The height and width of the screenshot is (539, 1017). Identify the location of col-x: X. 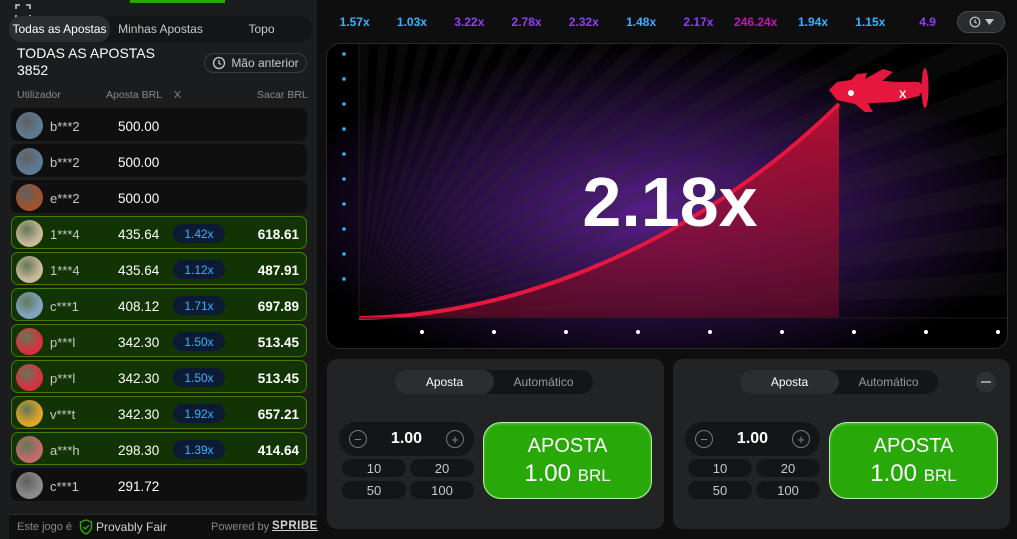
(178, 95).